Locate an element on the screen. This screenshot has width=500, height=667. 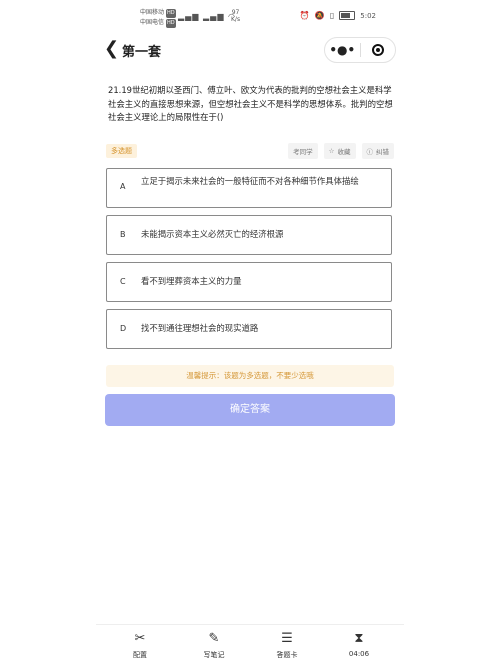
favorite-label: 收藏 is located at coordinates (344, 152).